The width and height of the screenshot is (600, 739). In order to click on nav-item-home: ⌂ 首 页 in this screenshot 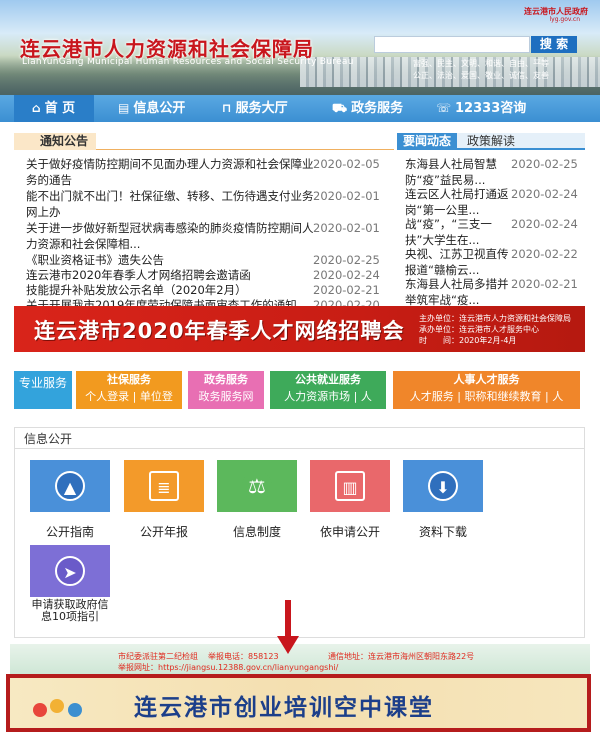, I will do `click(54, 108)`.